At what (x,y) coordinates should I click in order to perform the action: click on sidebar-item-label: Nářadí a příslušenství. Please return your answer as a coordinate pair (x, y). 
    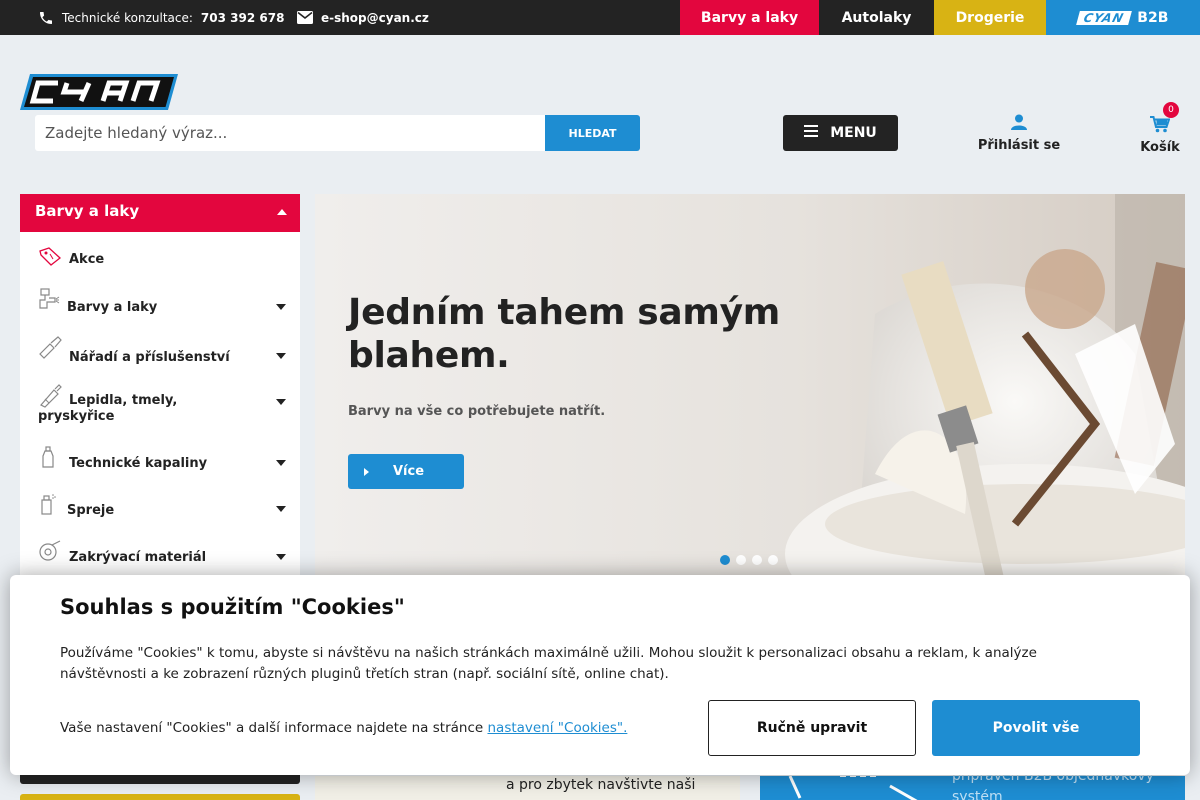
    Looking at the image, I should click on (149, 357).